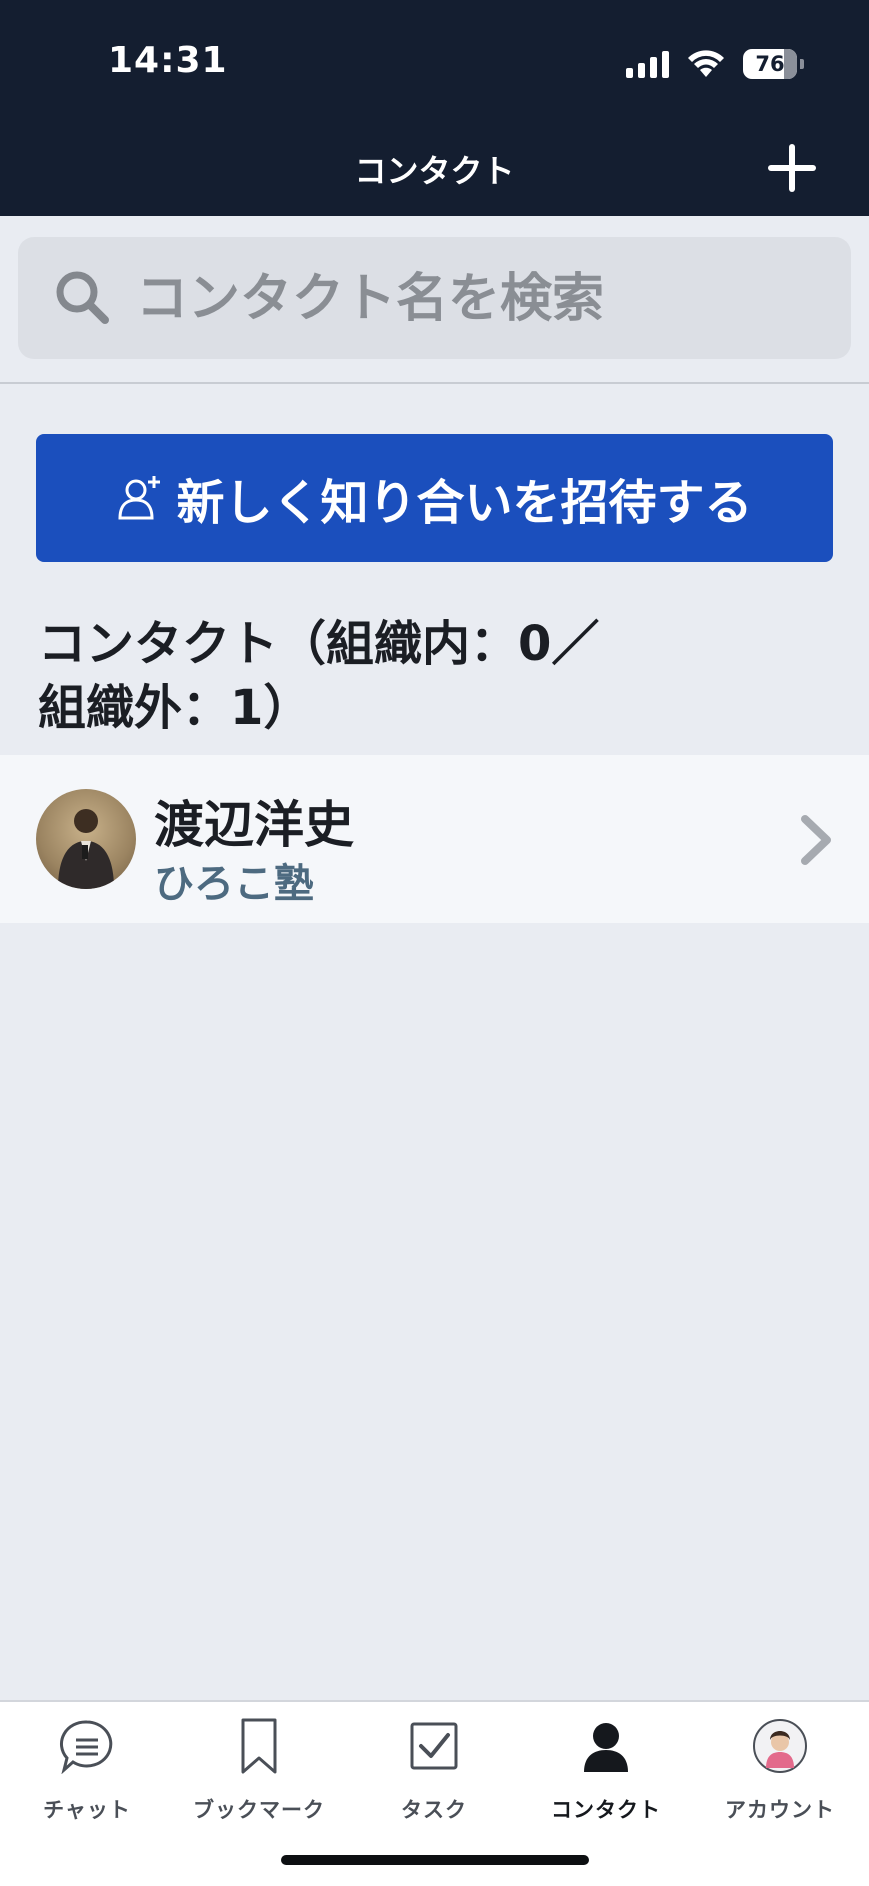 The width and height of the screenshot is (869, 1886). I want to click on search-section, so click(434, 300).